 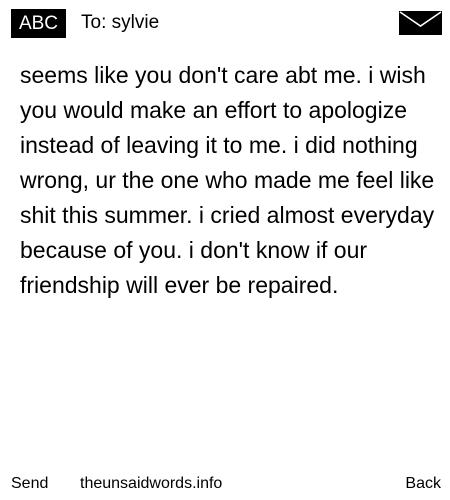 What do you see at coordinates (38, 23) in the screenshot?
I see `input-mode-badge: ABC` at bounding box center [38, 23].